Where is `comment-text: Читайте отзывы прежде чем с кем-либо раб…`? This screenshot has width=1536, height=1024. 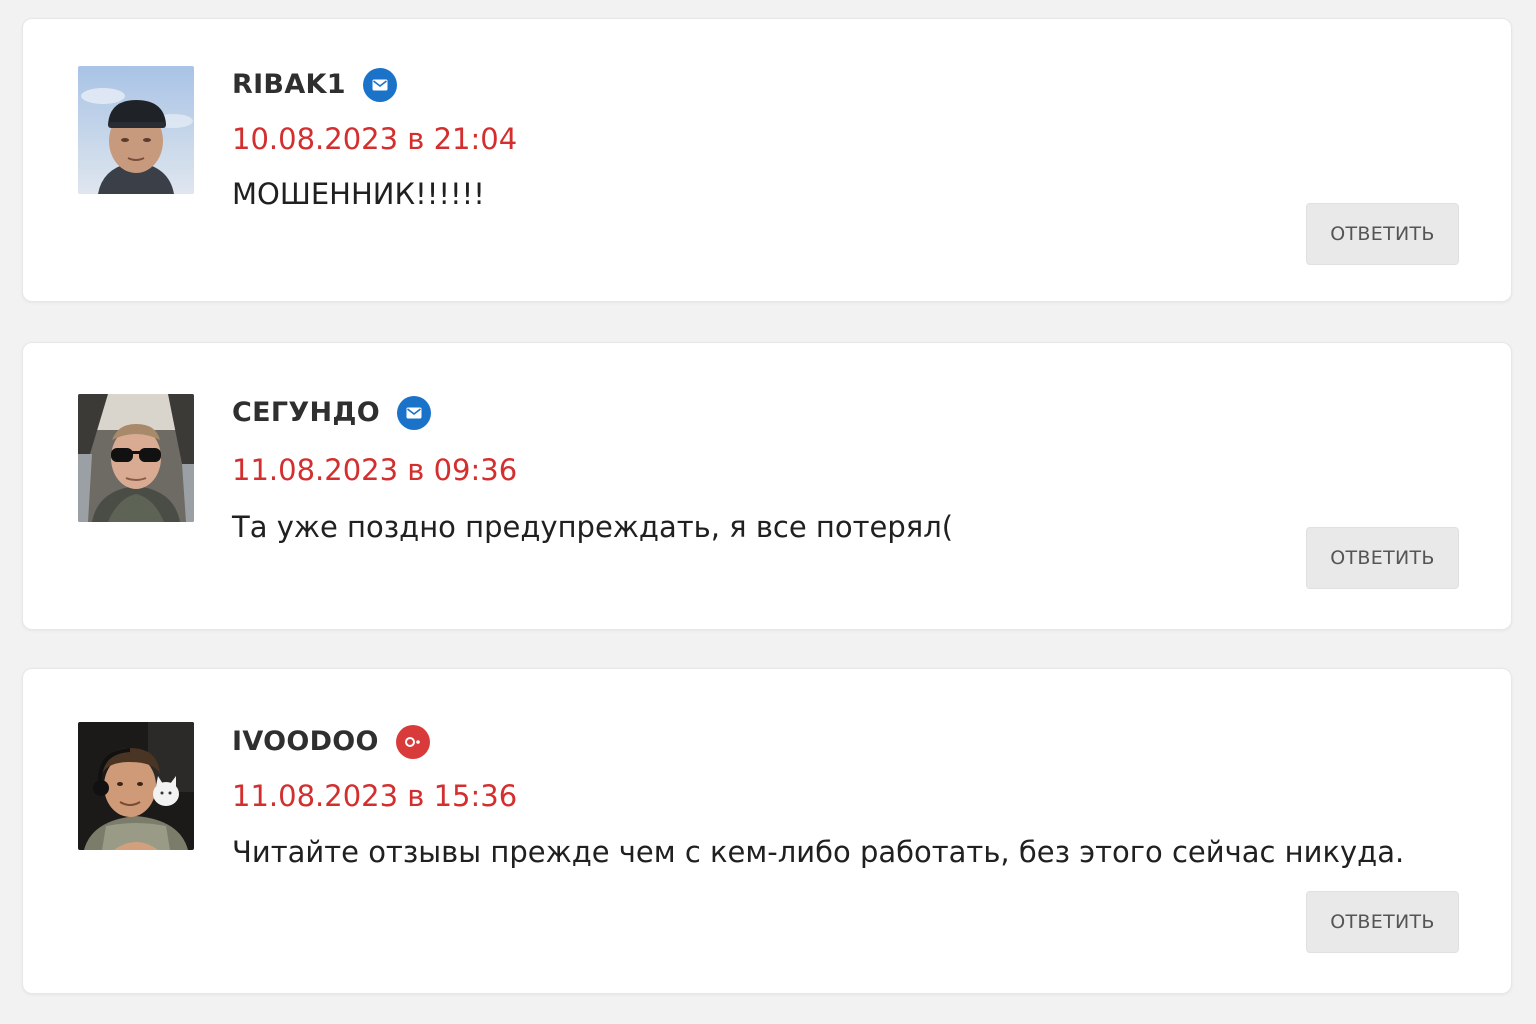 comment-text: Читайте отзывы прежде чем с кем-либо раб… is located at coordinates (818, 852).